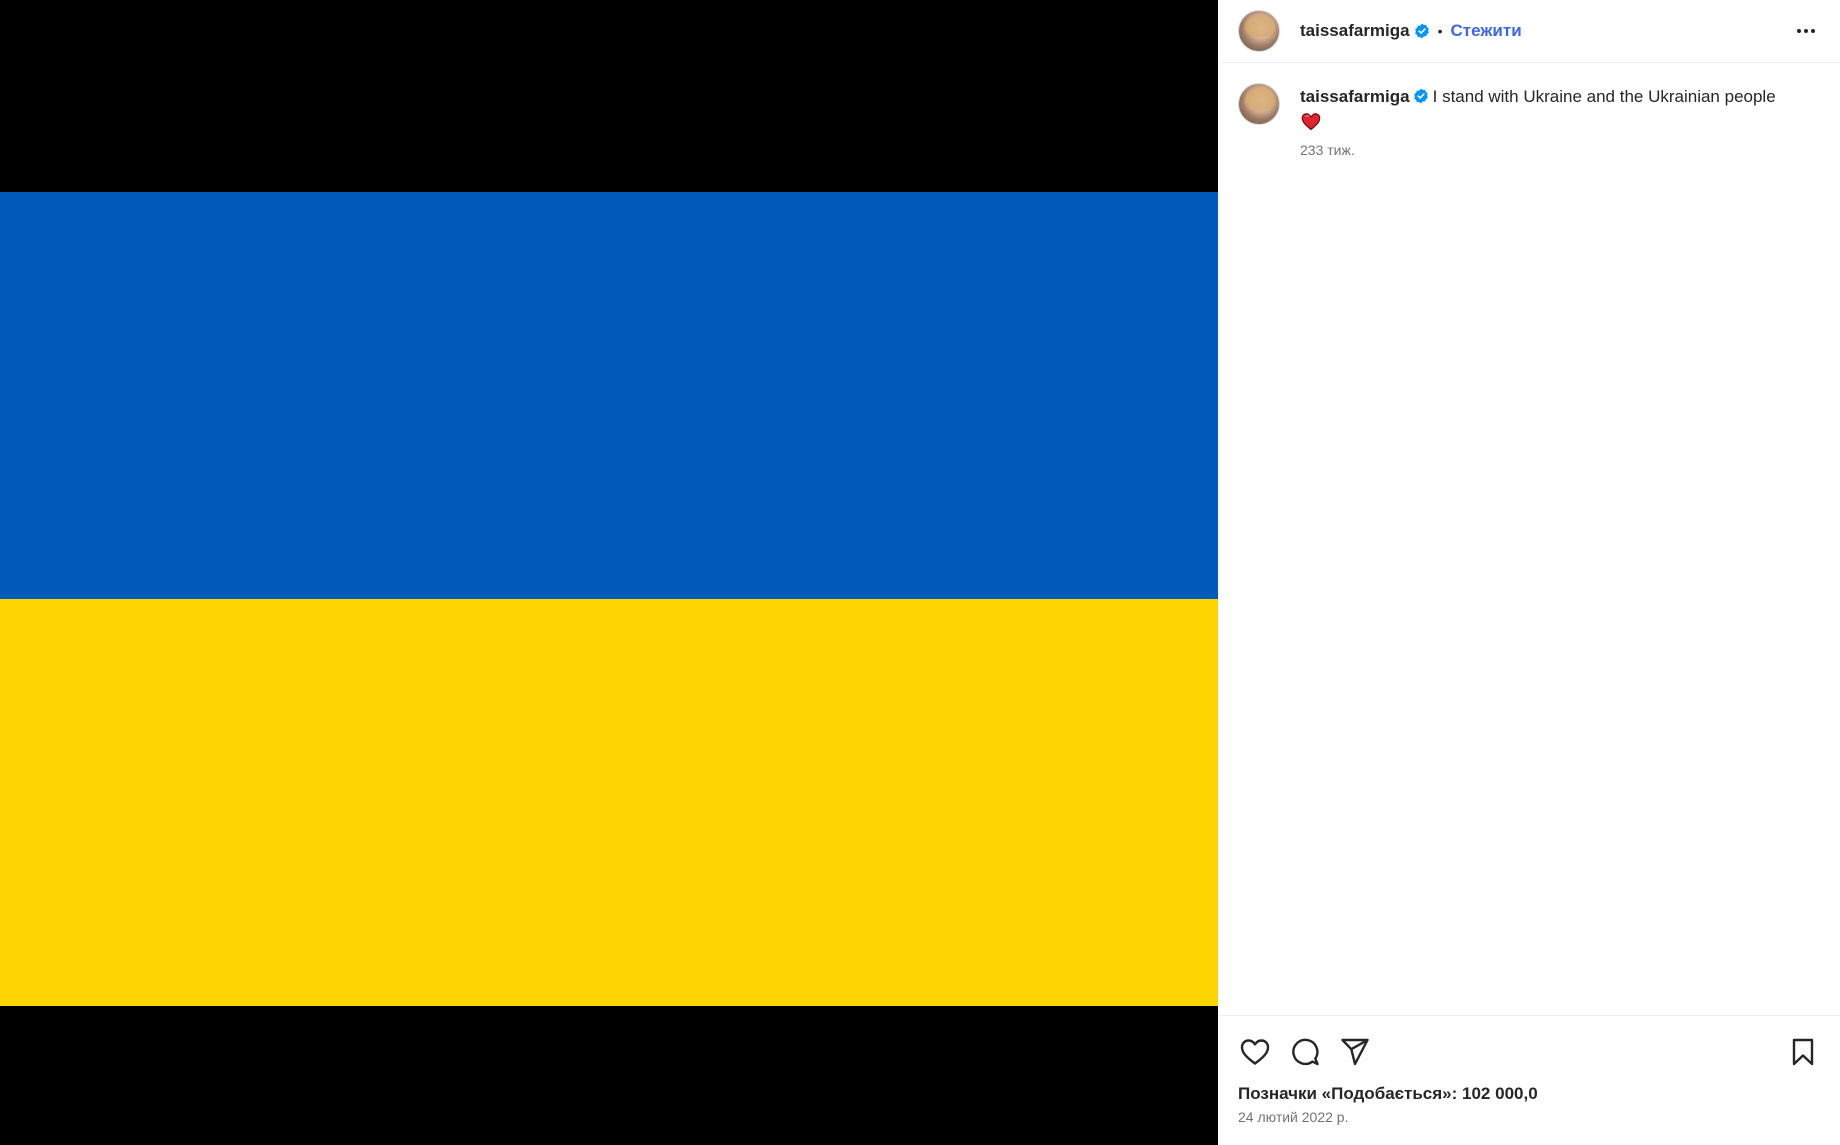  Describe the element at coordinates (1259, 104) in the screenshot. I see `caption-avatar` at that location.